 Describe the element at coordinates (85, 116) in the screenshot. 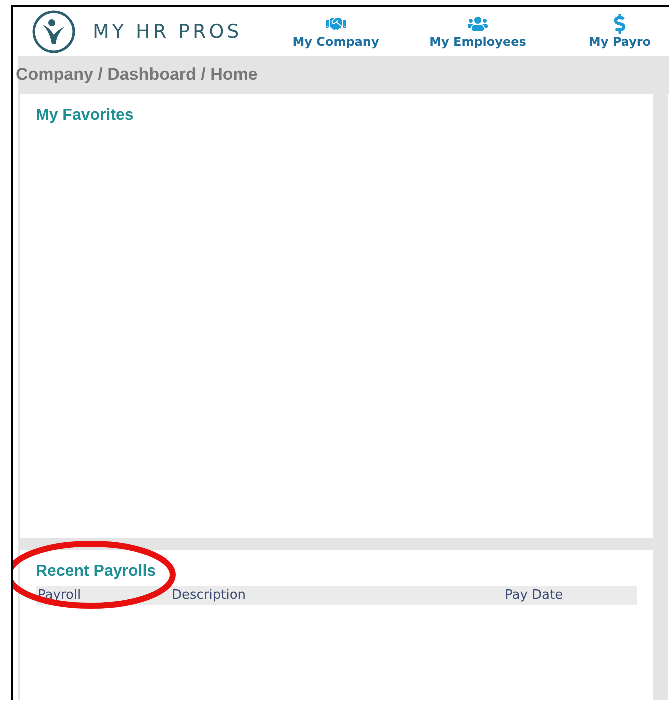

I see `panel-title: My Favorites` at that location.